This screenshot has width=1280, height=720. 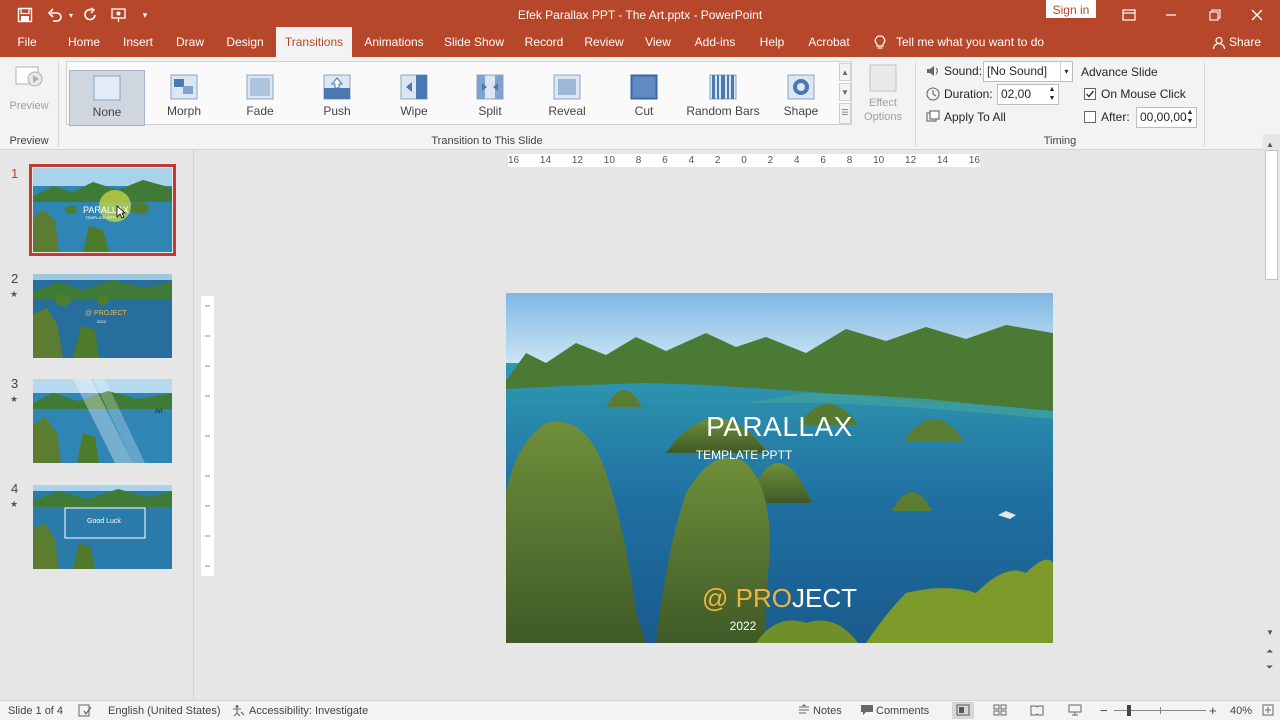 I want to click on slide-year: 2022, so click(x=743, y=626).